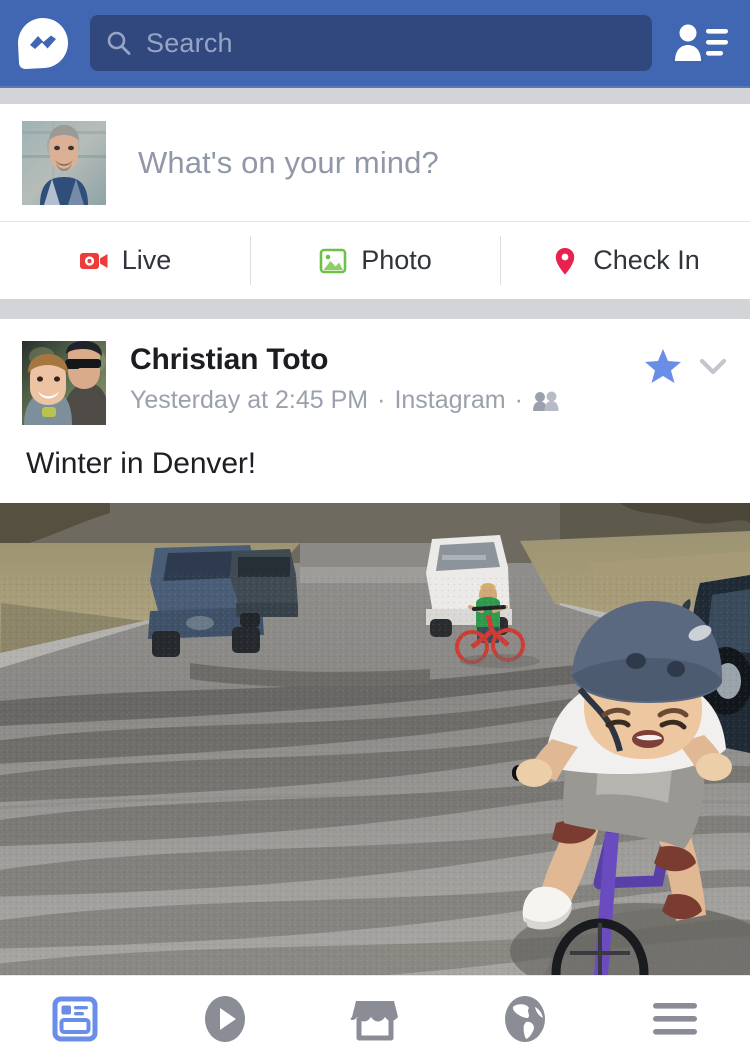 The image size is (750, 1061). I want to click on app-header: Search, so click(375, 43).